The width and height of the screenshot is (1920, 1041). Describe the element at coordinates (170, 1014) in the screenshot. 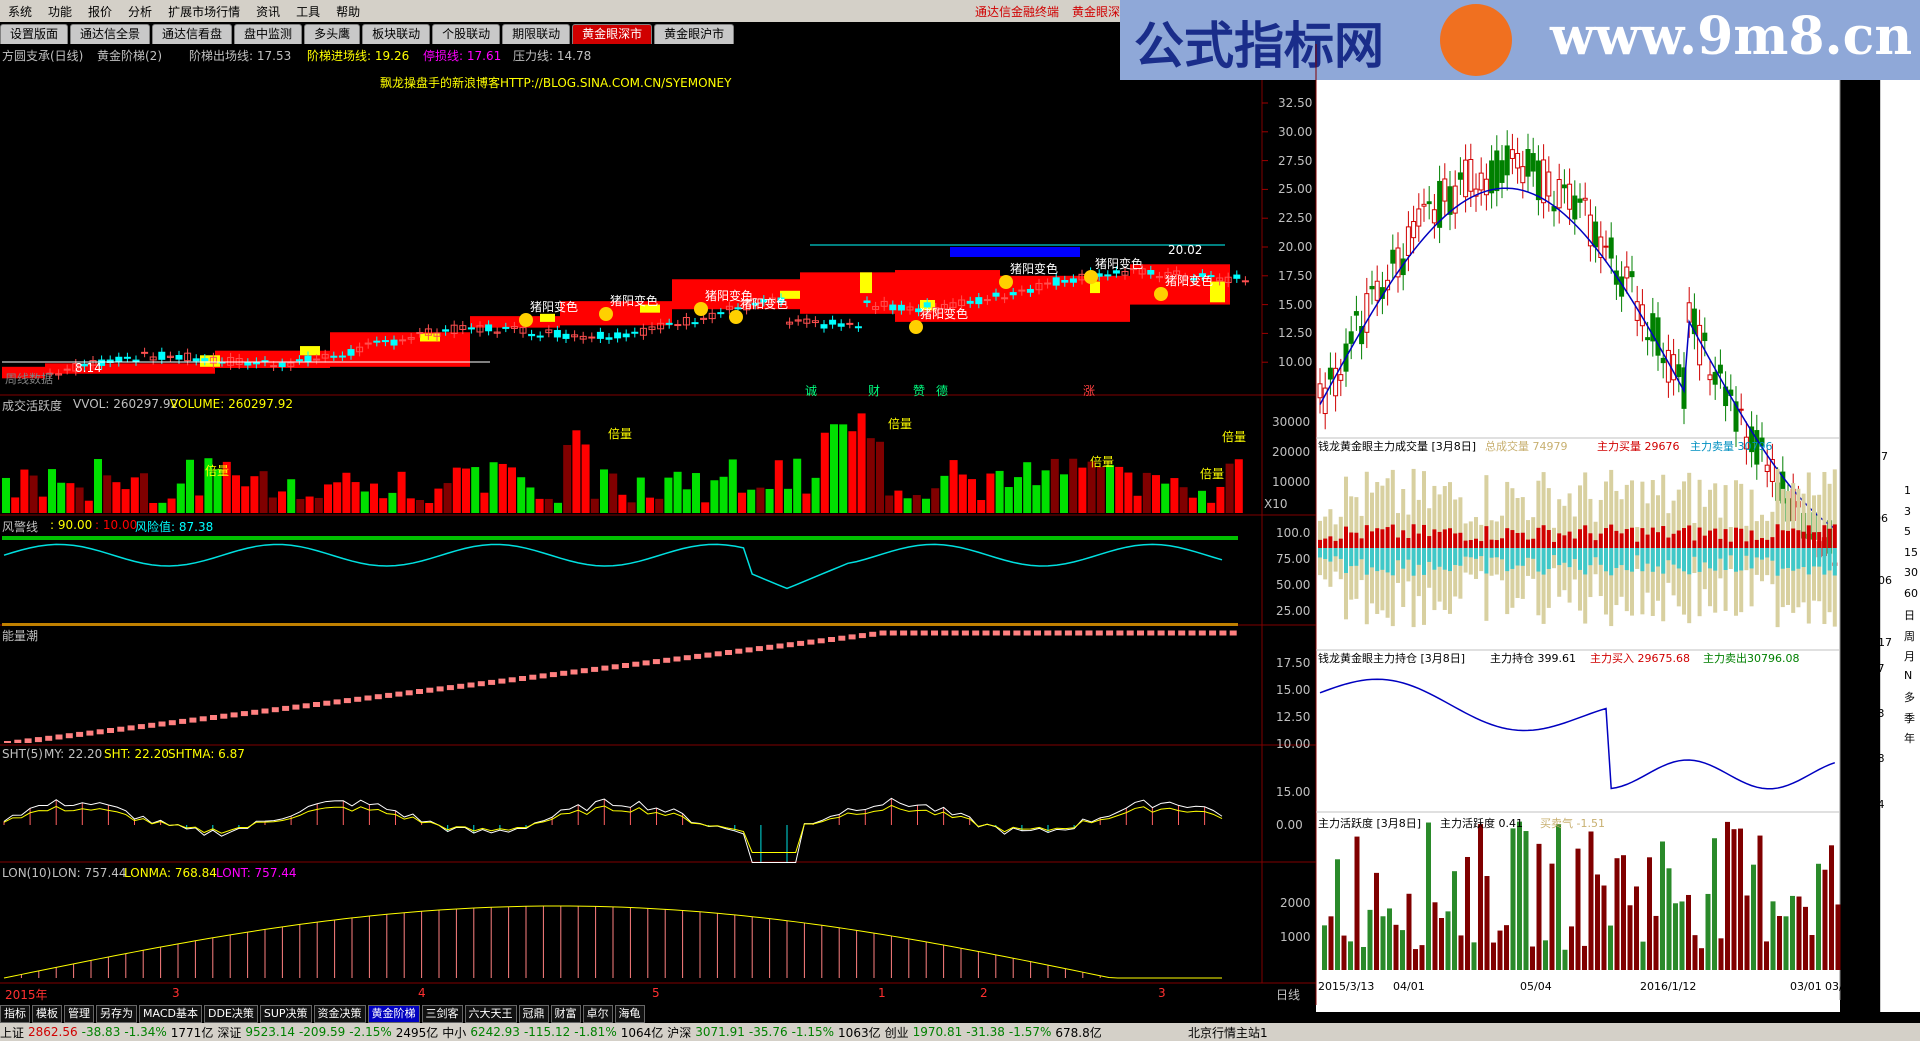

I see `indicator-tab: MACD基本` at that location.